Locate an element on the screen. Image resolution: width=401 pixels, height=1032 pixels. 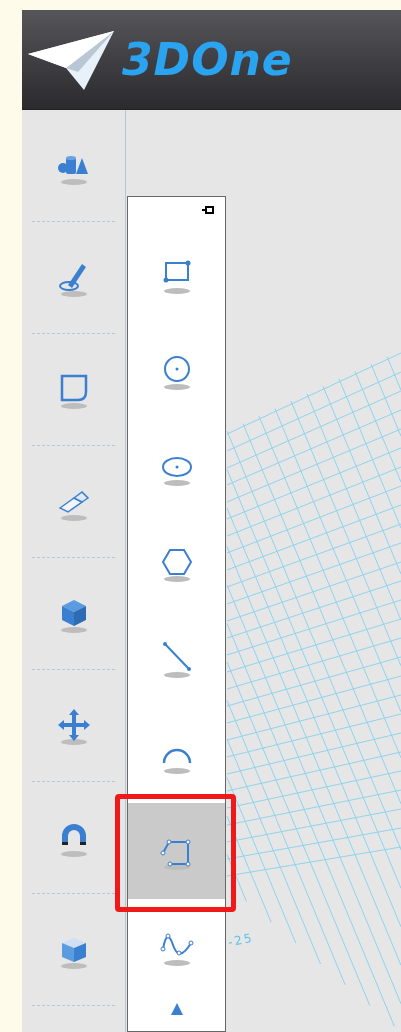
triangle-icon is located at coordinates (176, 1009).